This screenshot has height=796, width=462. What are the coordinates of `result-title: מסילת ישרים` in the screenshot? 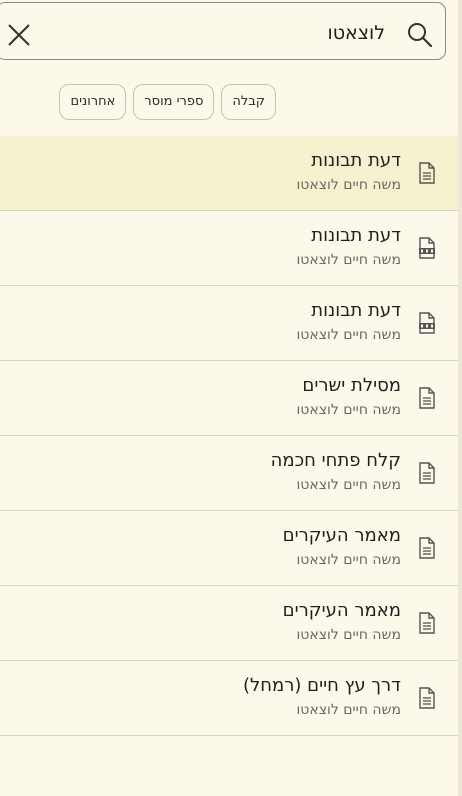 It's located at (351, 385).